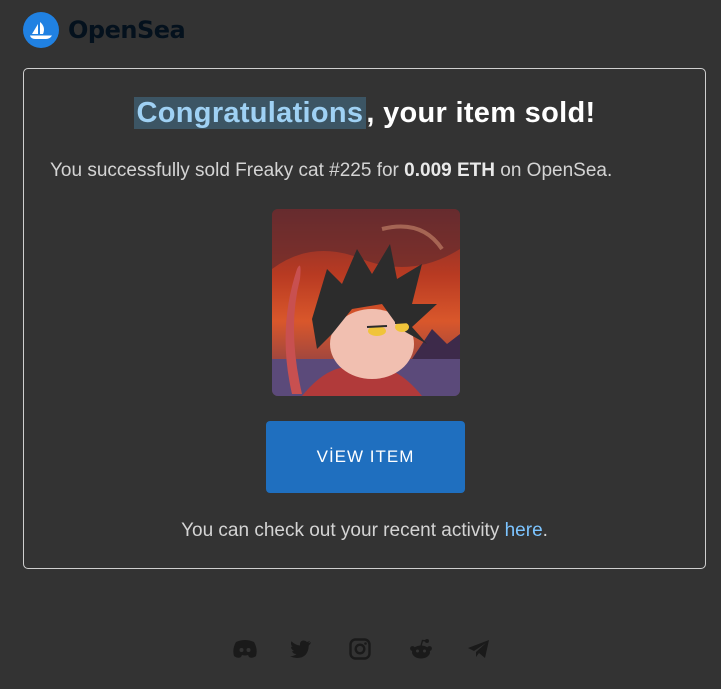  What do you see at coordinates (524, 530) in the screenshot?
I see `activity-link: here` at bounding box center [524, 530].